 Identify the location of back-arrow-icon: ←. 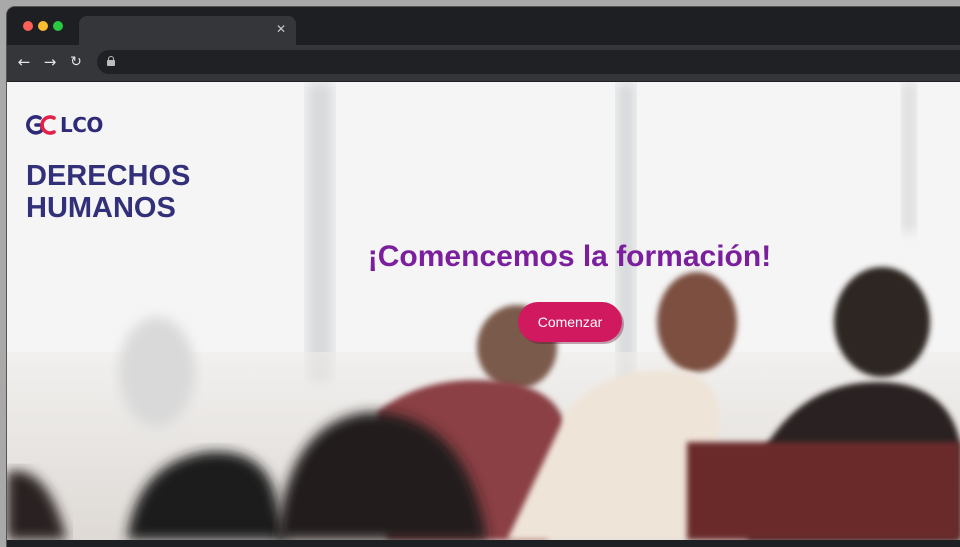
(24, 62).